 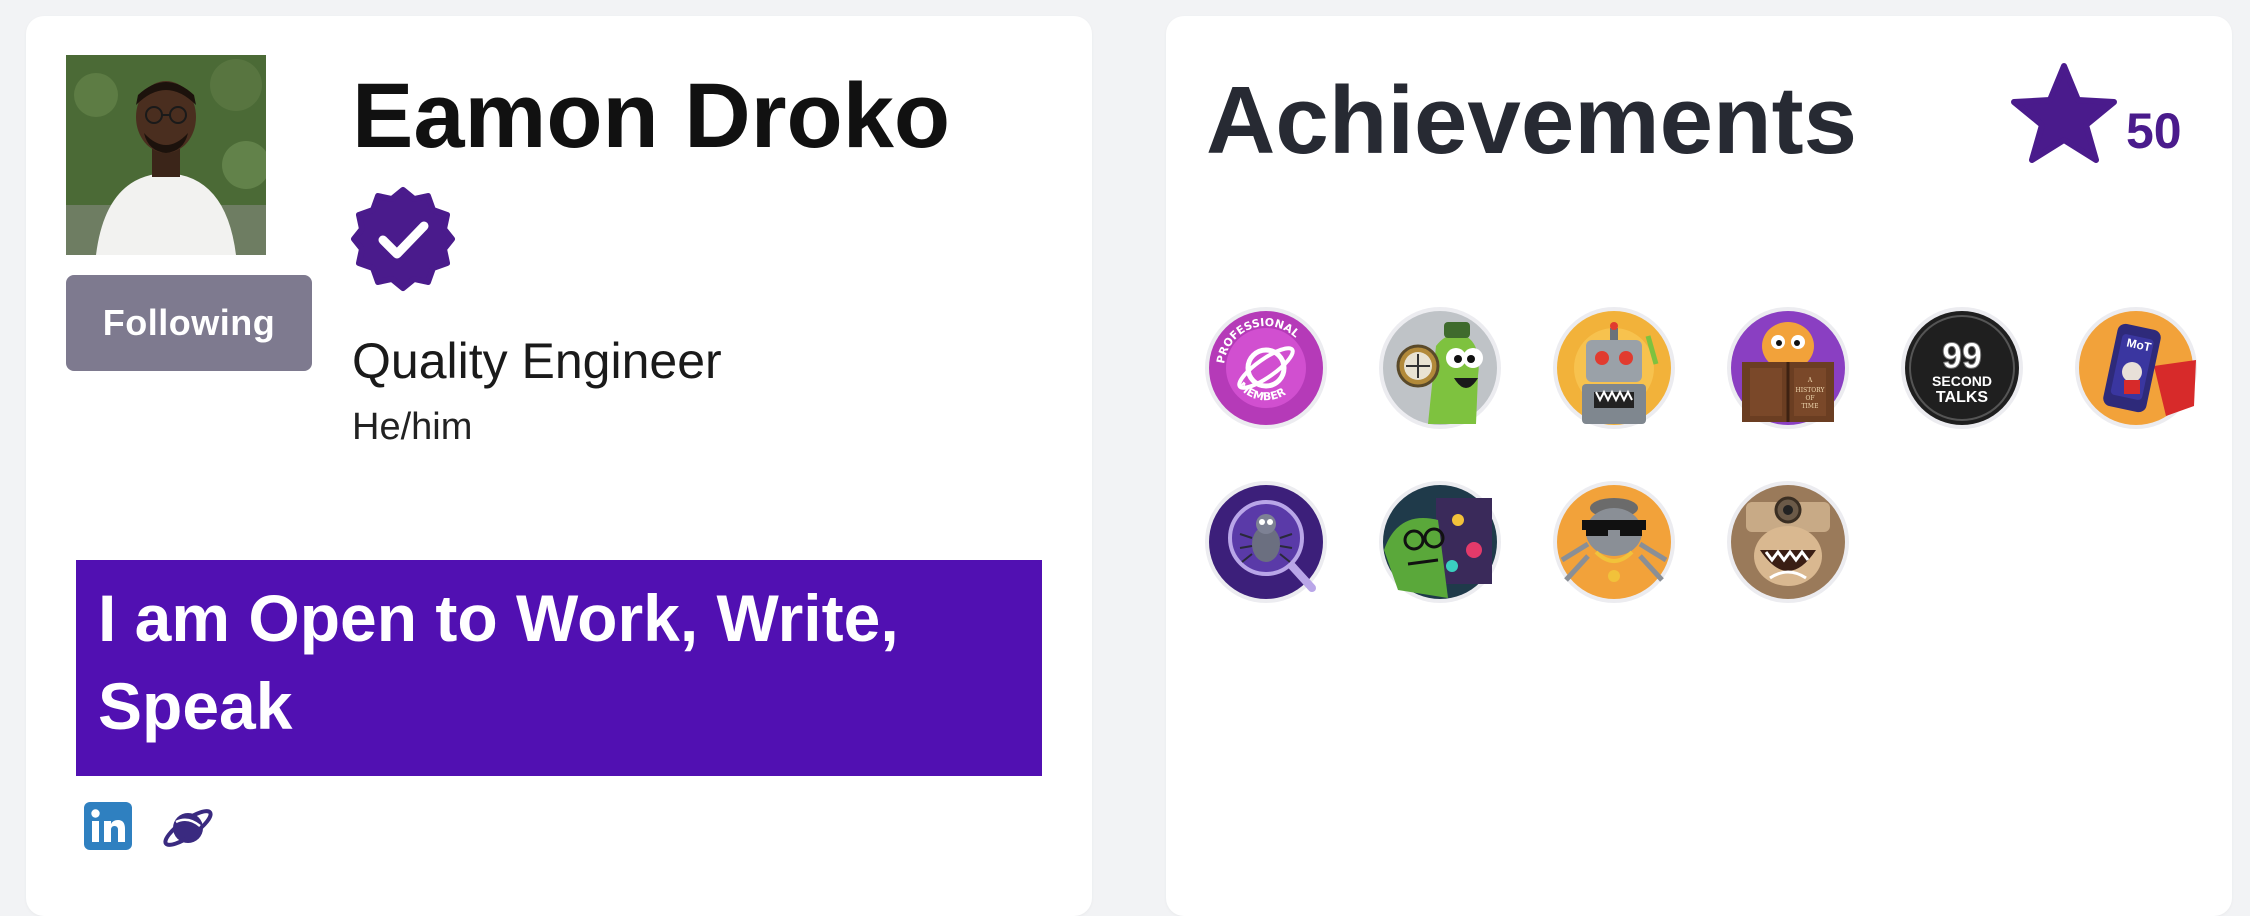 I want to click on avatar, so click(x=166, y=155).